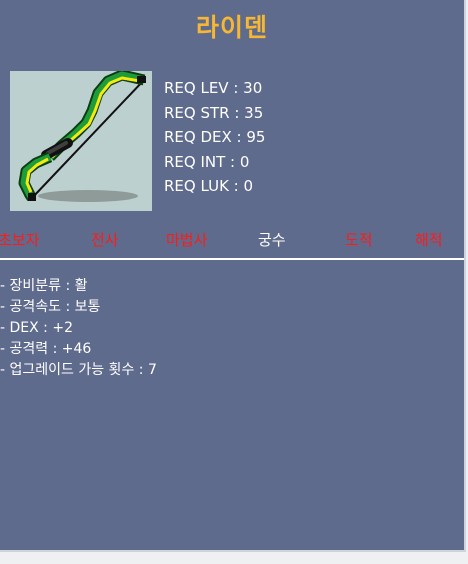 Image resolution: width=468 pixels, height=564 pixels. I want to click on job-class-row: 초보자 전사 마법사 궁수 도적 해적, so click(232, 241).